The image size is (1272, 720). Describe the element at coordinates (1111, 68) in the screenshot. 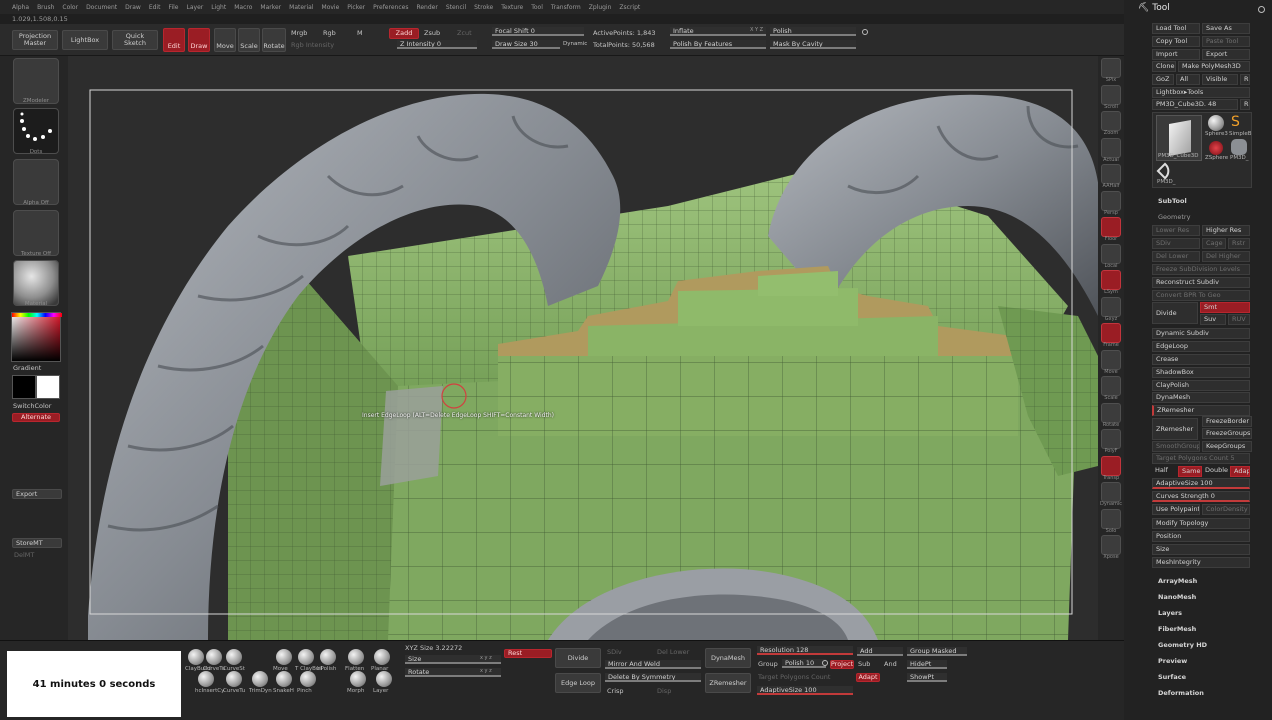

I see `shelf-button-spix` at that location.